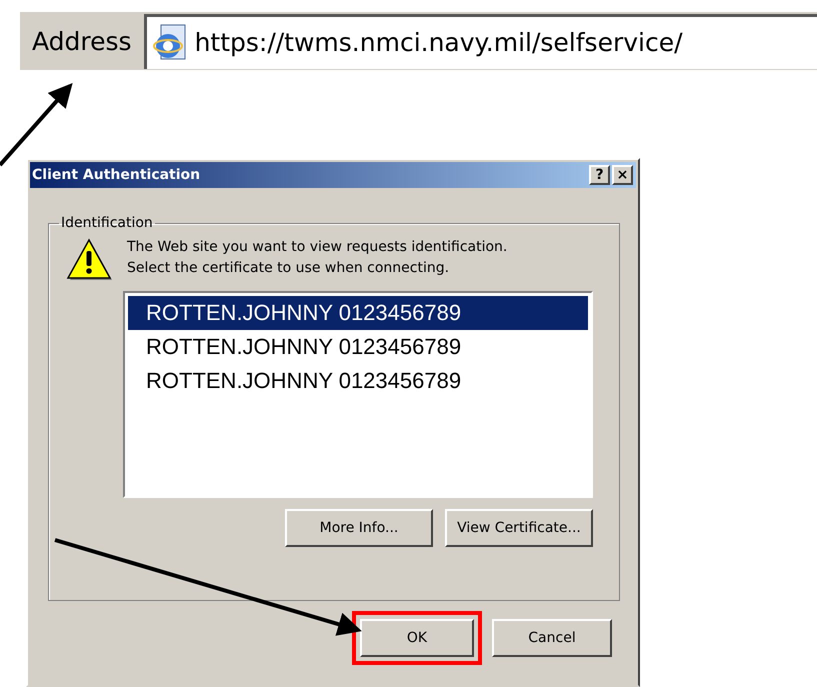 Image resolution: width=817 pixels, height=687 pixels. What do you see at coordinates (82, 41) in the screenshot?
I see `address-label: Address` at bounding box center [82, 41].